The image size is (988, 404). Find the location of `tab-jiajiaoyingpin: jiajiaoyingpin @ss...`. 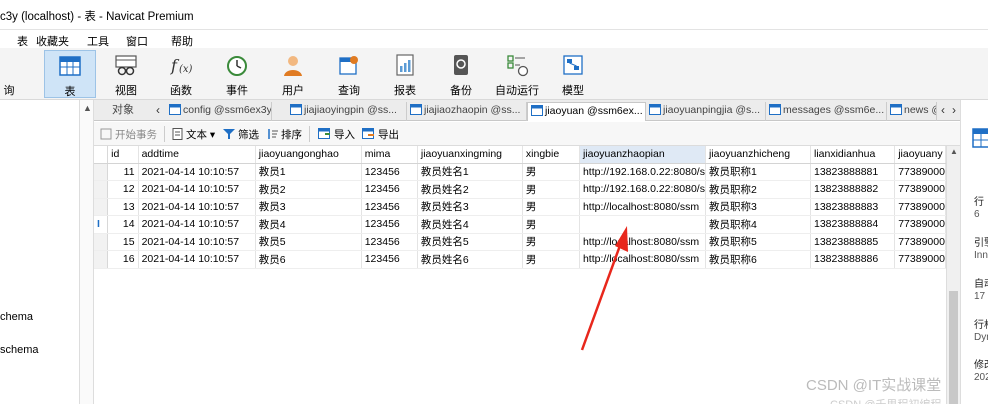

tab-jiajiaoyingpin: jiajiaoyingpin @ss... is located at coordinates (347, 111).